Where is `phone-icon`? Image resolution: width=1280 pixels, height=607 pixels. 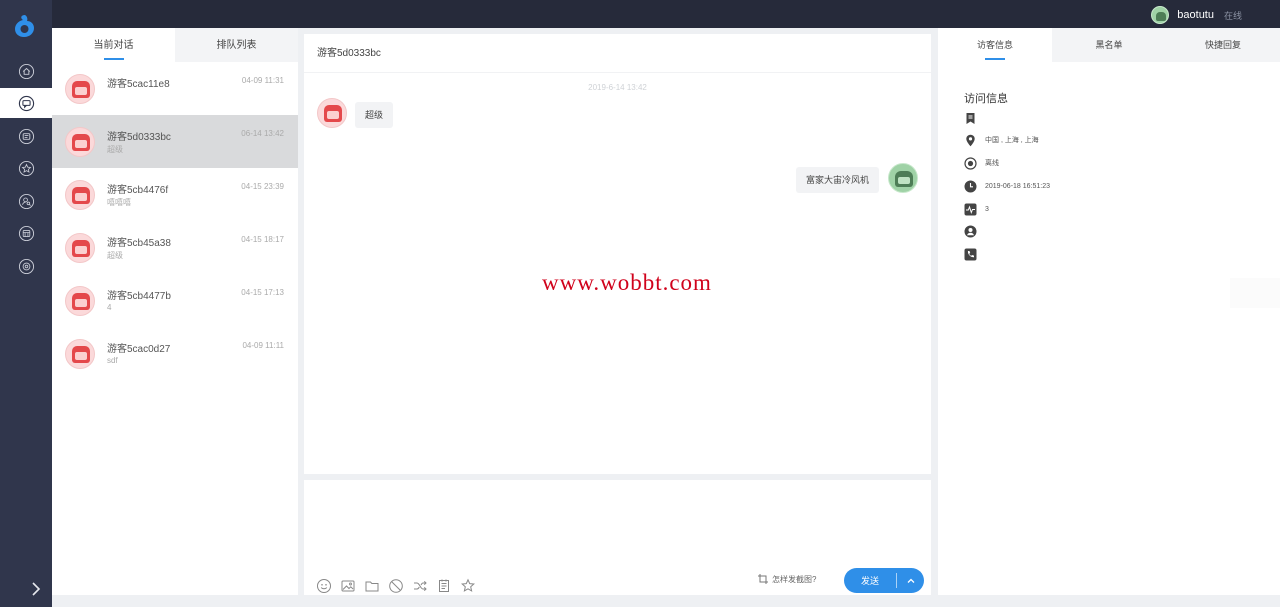 phone-icon is located at coordinates (970, 254).